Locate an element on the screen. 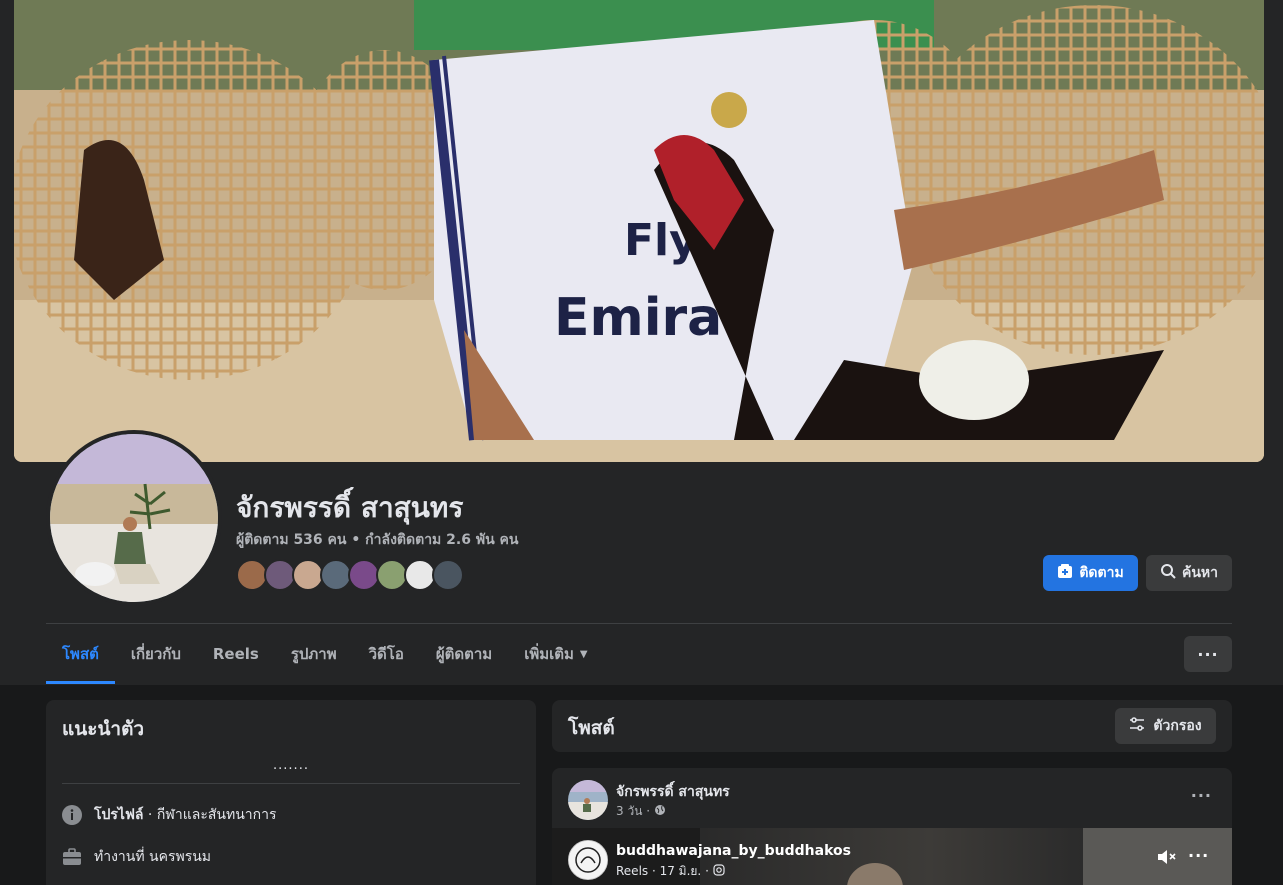  follow-button: ติดตาม is located at coordinates (1090, 573).